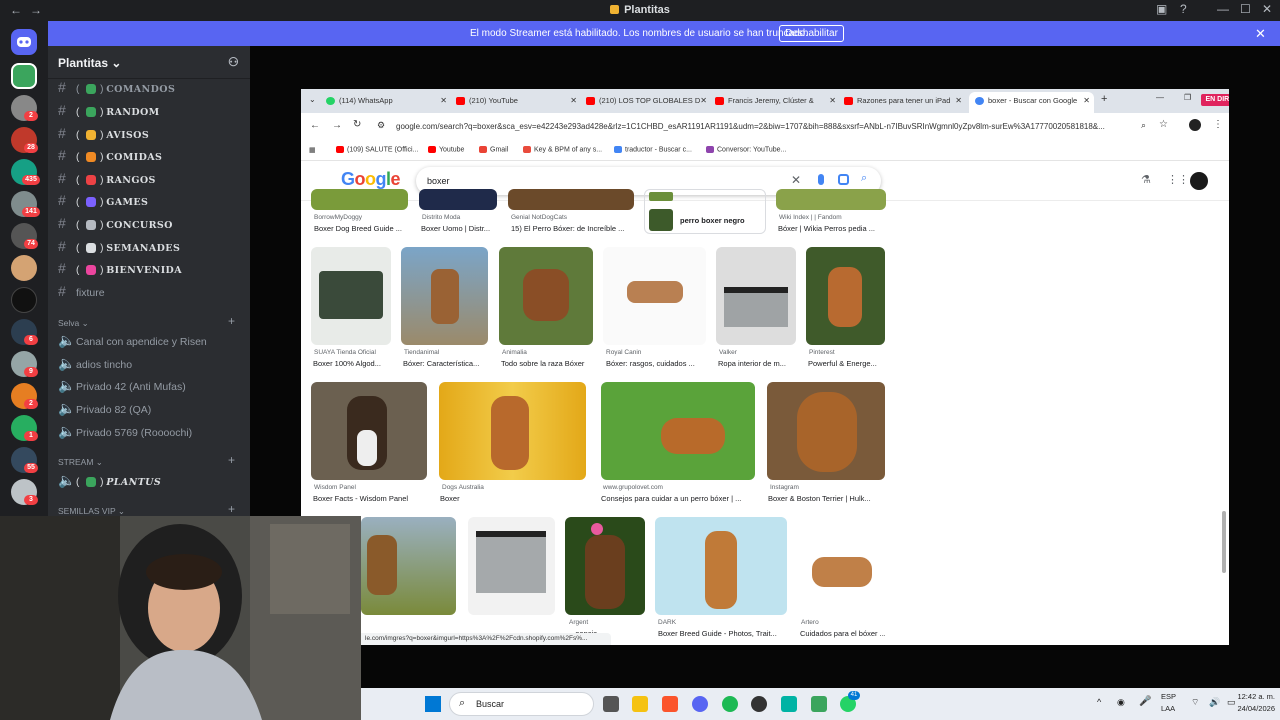 The height and width of the screenshot is (720, 1280). What do you see at coordinates (843, 179) in the screenshot?
I see `lens-icon` at bounding box center [843, 179].